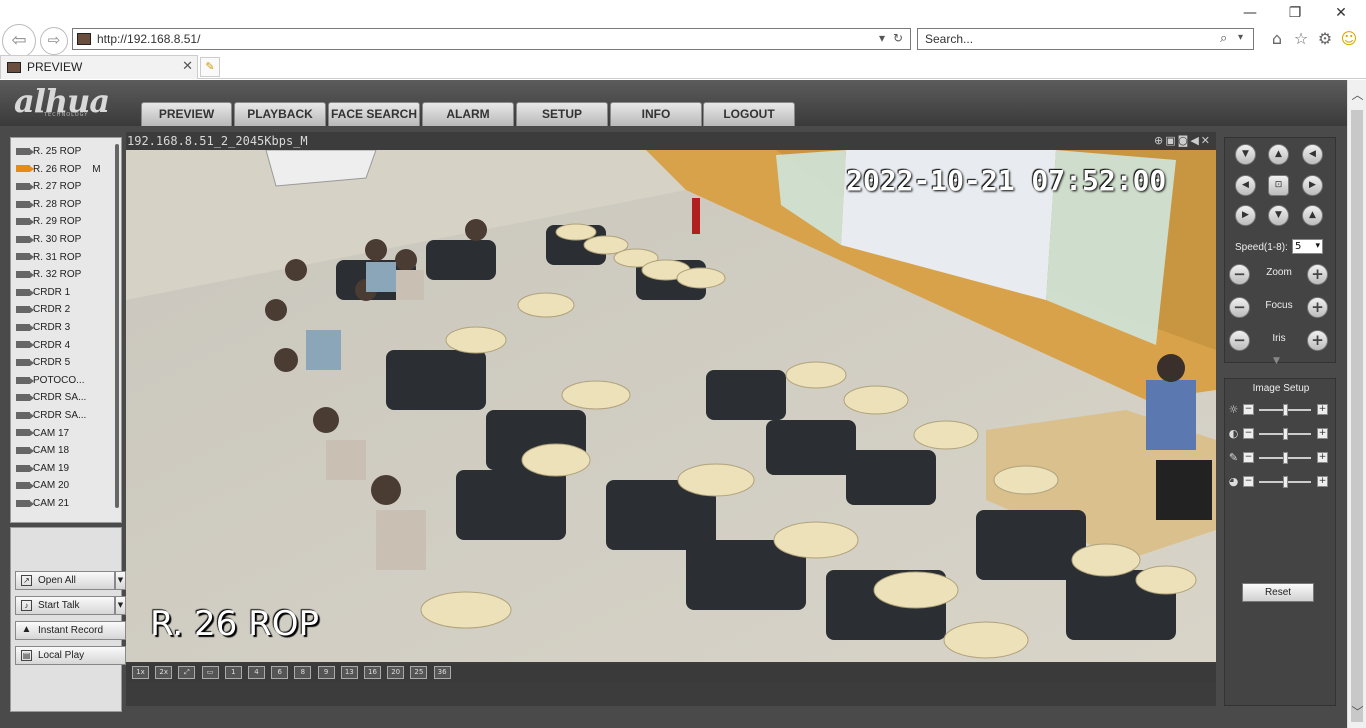  I want to click on iris-open-button: +, so click(1317, 340).